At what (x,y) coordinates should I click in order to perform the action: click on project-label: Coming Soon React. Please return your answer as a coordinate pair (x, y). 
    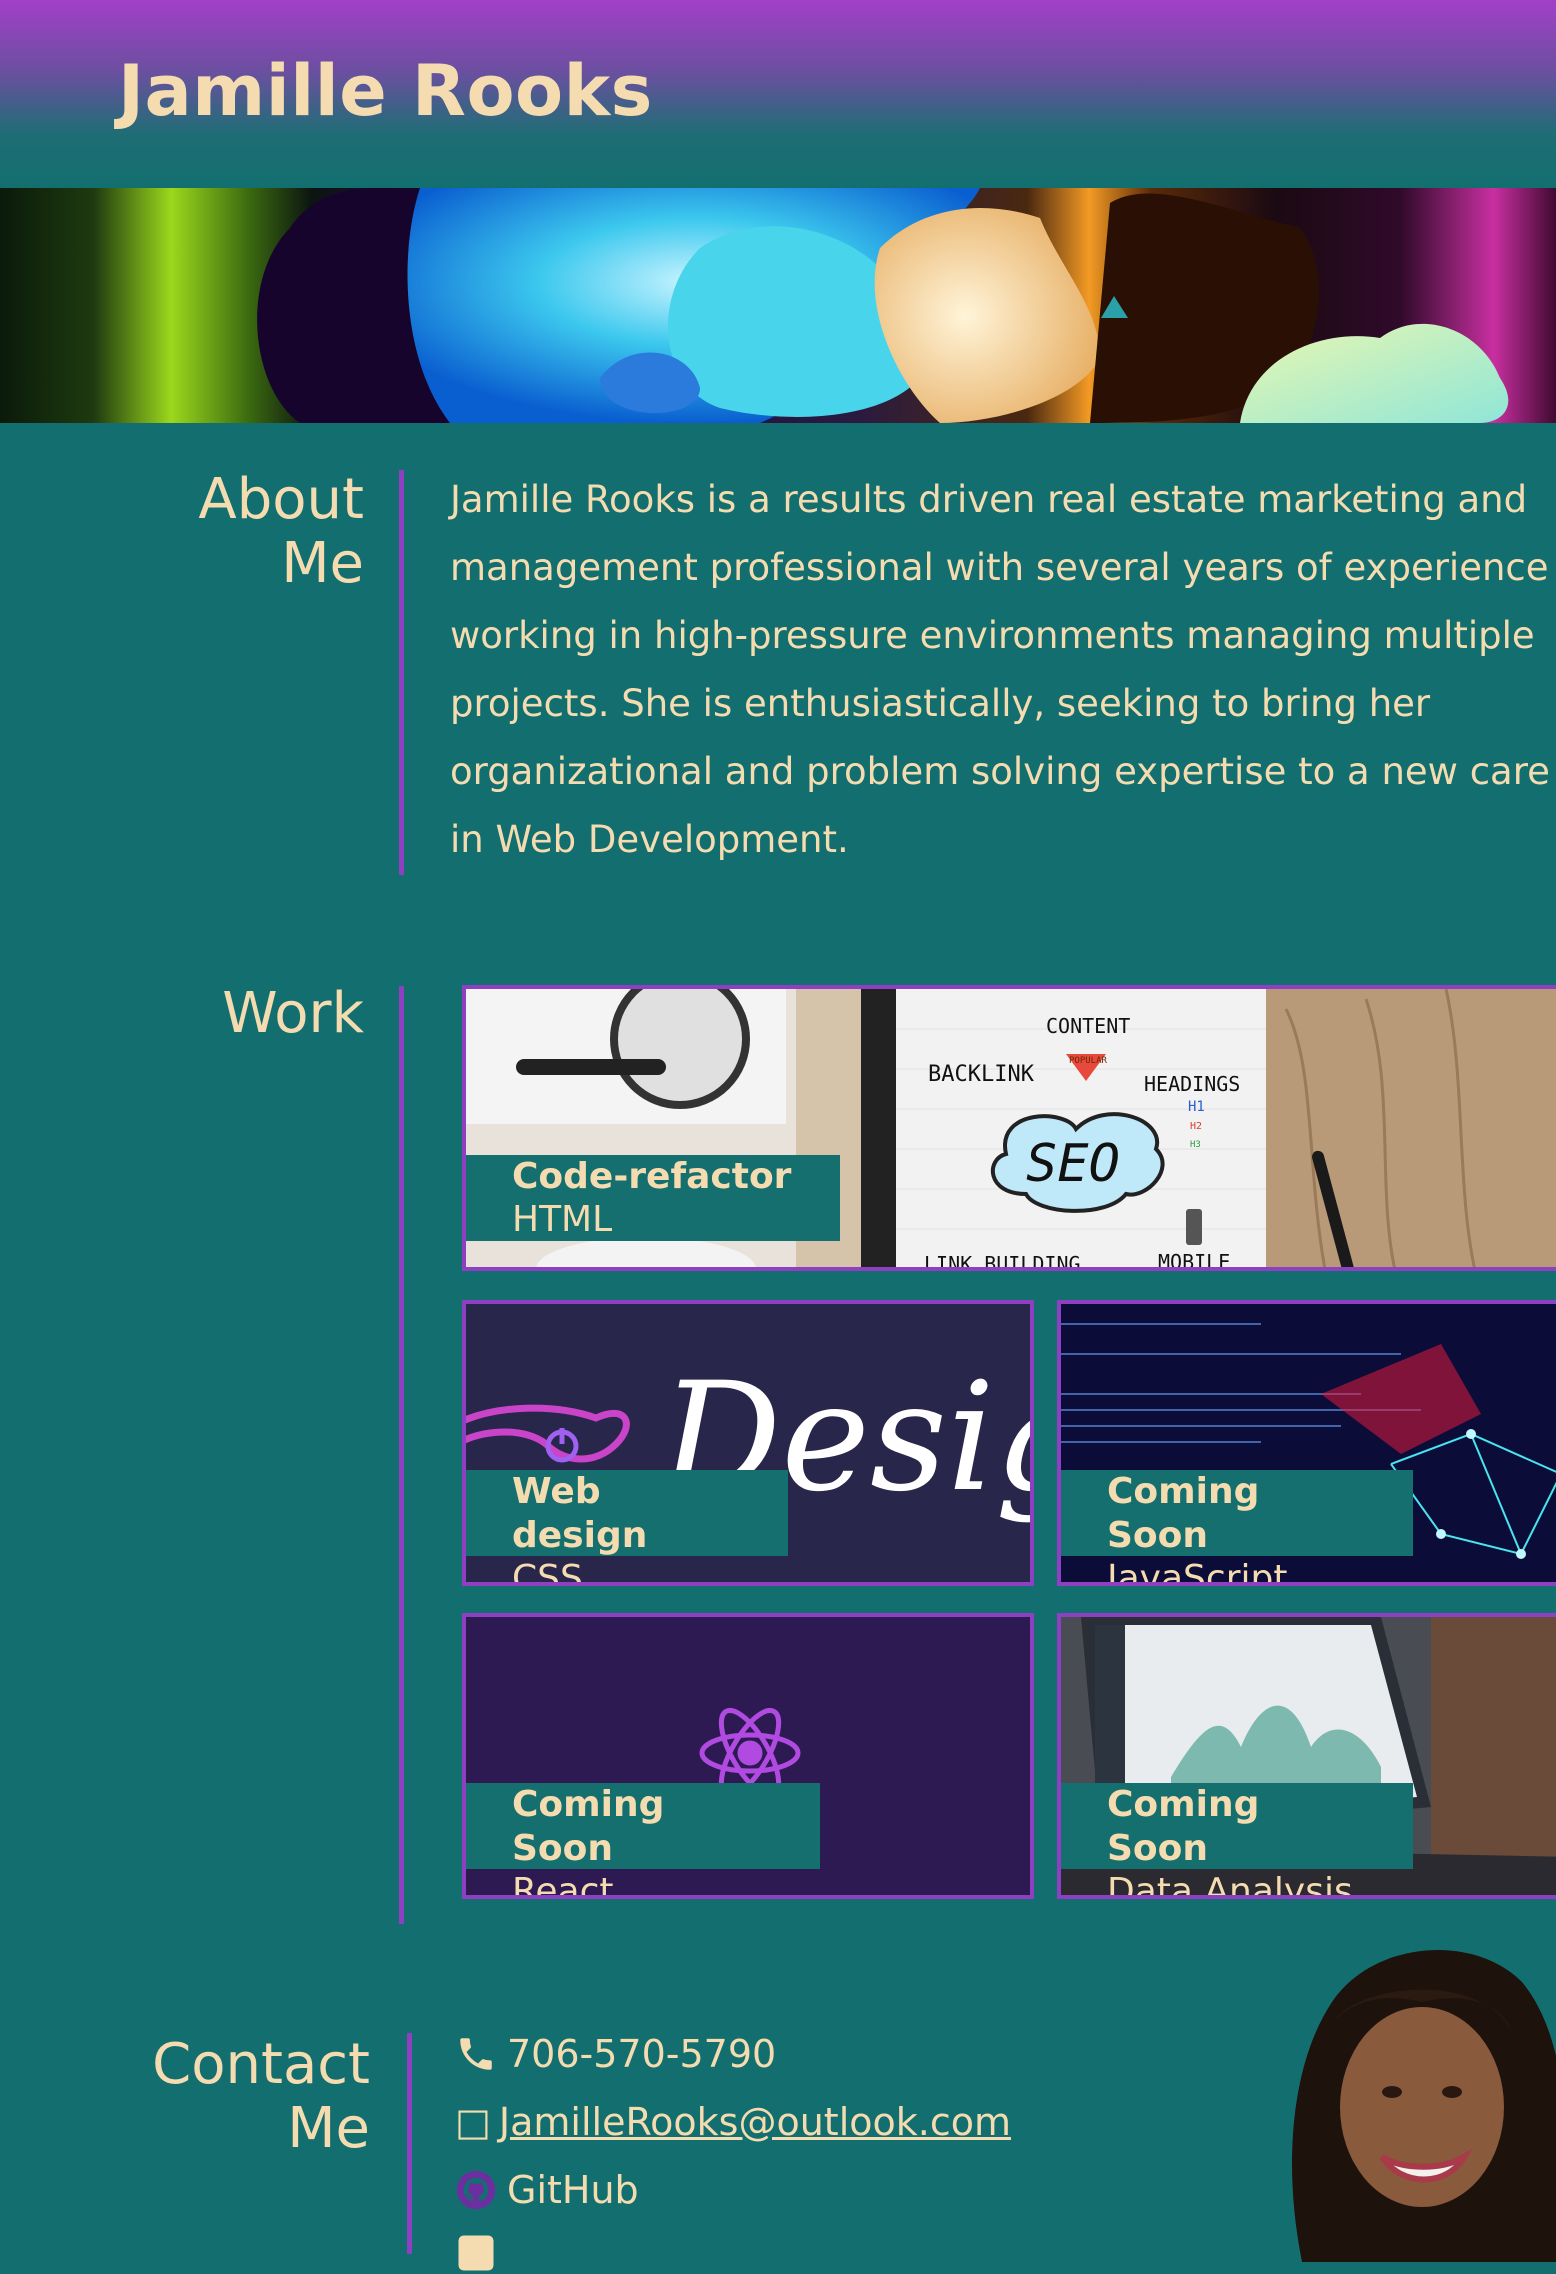
    Looking at the image, I should click on (643, 1839).